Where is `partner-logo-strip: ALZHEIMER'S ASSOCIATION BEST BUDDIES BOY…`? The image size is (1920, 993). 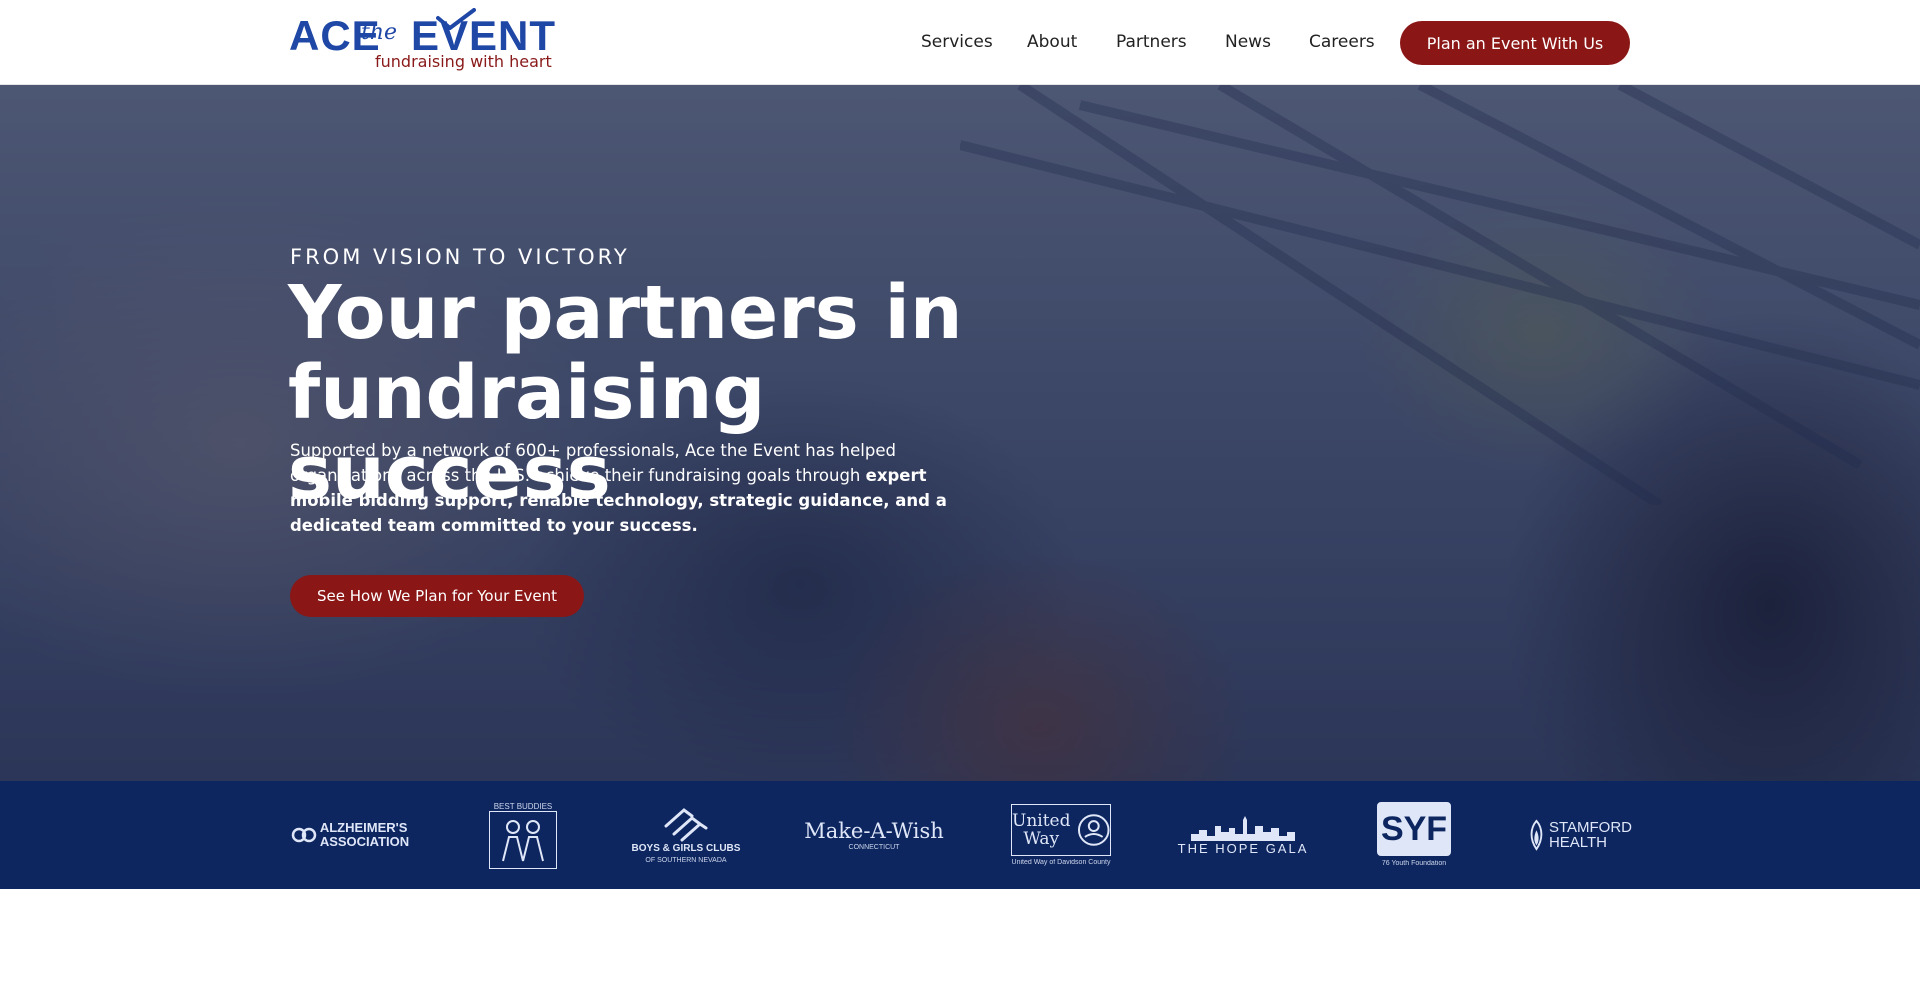 partner-logo-strip: ALZHEIMER'S ASSOCIATION BEST BUDDIES BOY… is located at coordinates (960, 835).